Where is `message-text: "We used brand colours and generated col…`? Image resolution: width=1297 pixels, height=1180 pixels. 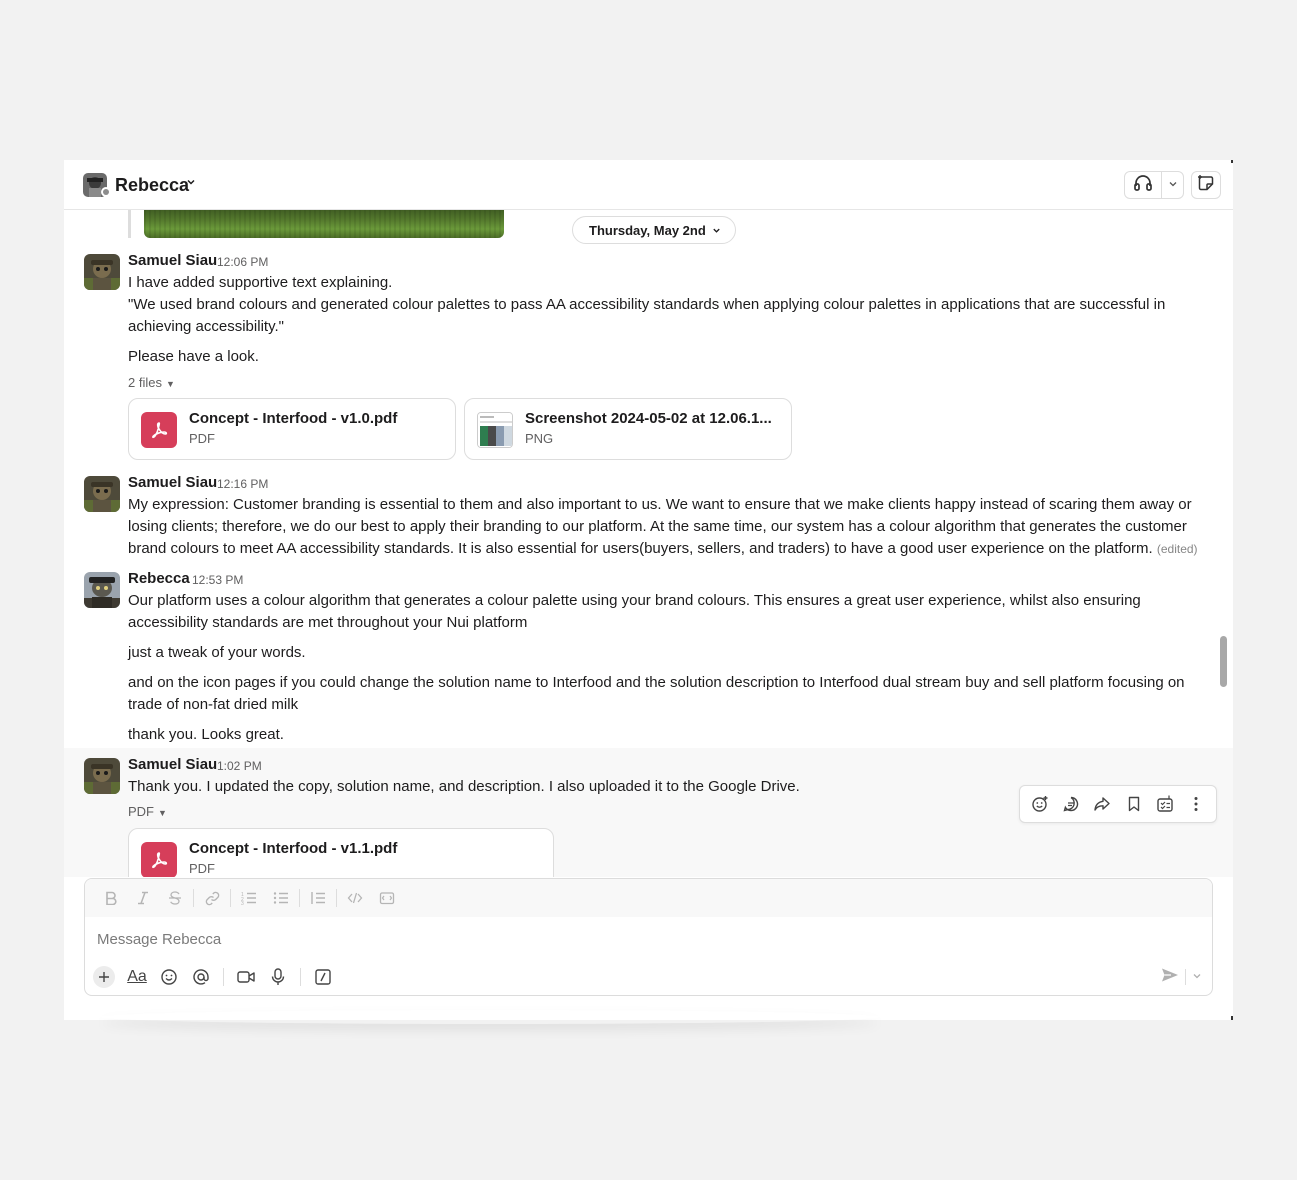 message-text: "We used brand colours and generated col… is located at coordinates (647, 315).